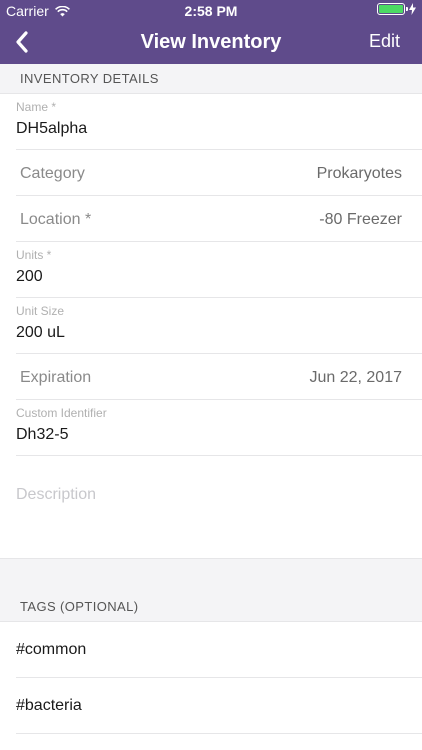  What do you see at coordinates (211, 507) in the screenshot?
I see `description-textarea: Description` at bounding box center [211, 507].